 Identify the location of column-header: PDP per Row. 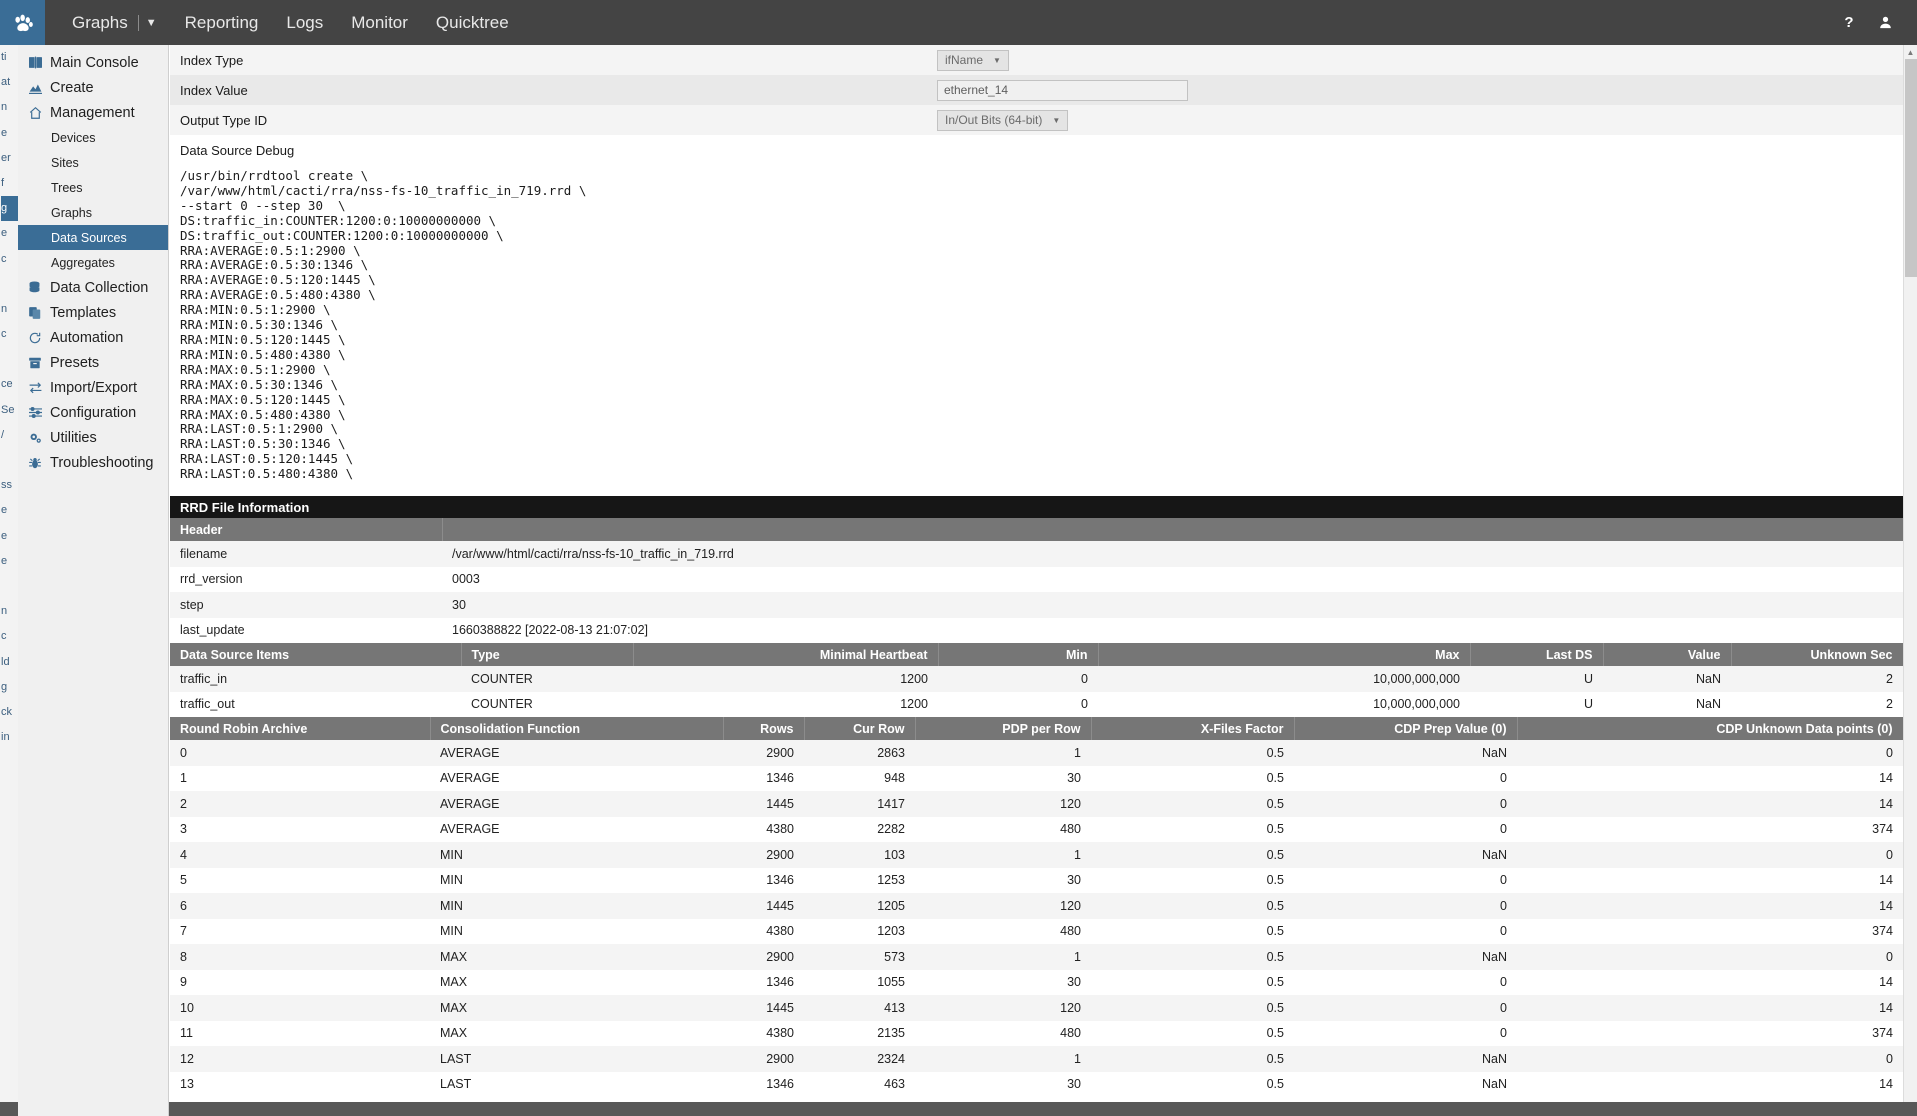
(1003, 729).